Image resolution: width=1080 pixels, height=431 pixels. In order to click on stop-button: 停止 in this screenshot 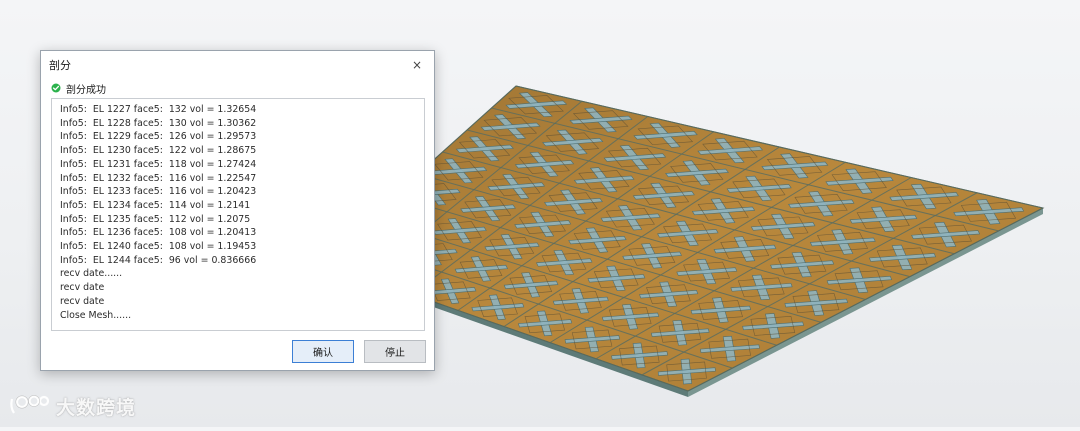, I will do `click(395, 351)`.